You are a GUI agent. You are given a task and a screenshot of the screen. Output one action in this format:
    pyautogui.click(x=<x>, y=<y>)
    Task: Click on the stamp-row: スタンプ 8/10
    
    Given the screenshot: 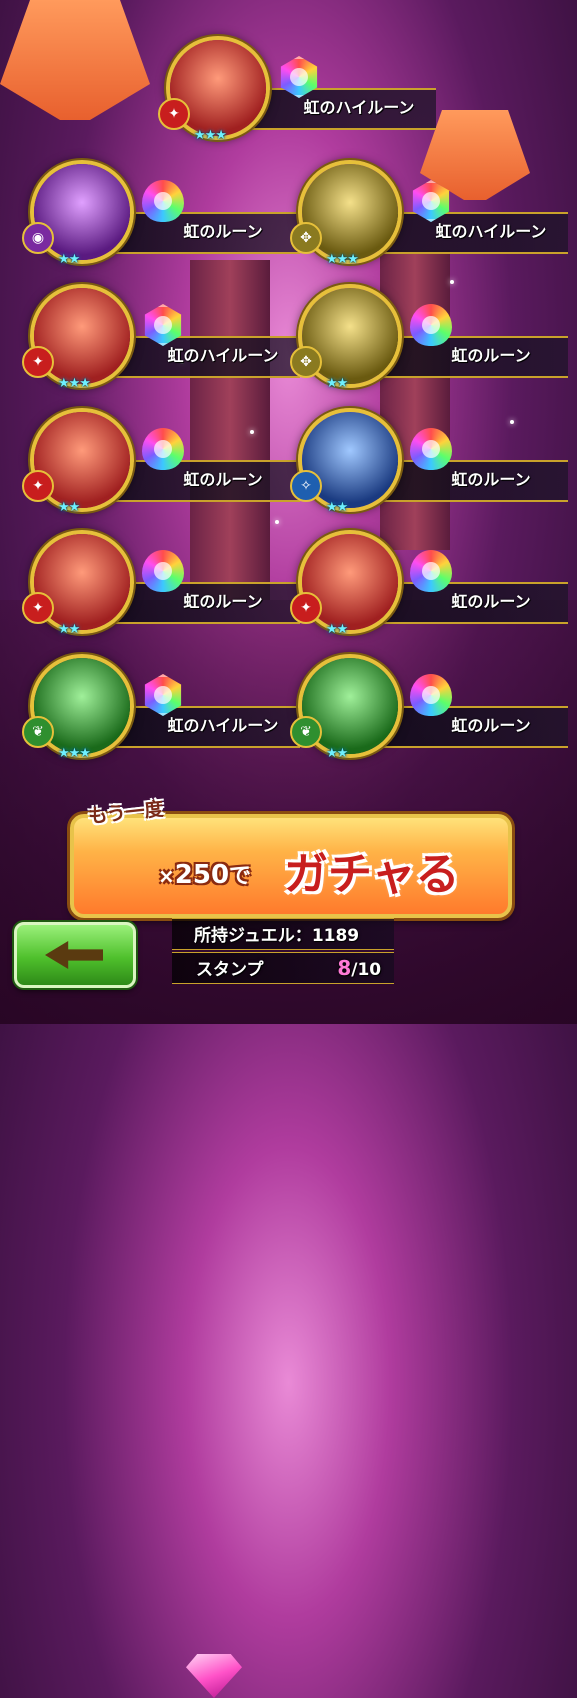 What is the action you would take?
    pyautogui.click(x=296, y=969)
    